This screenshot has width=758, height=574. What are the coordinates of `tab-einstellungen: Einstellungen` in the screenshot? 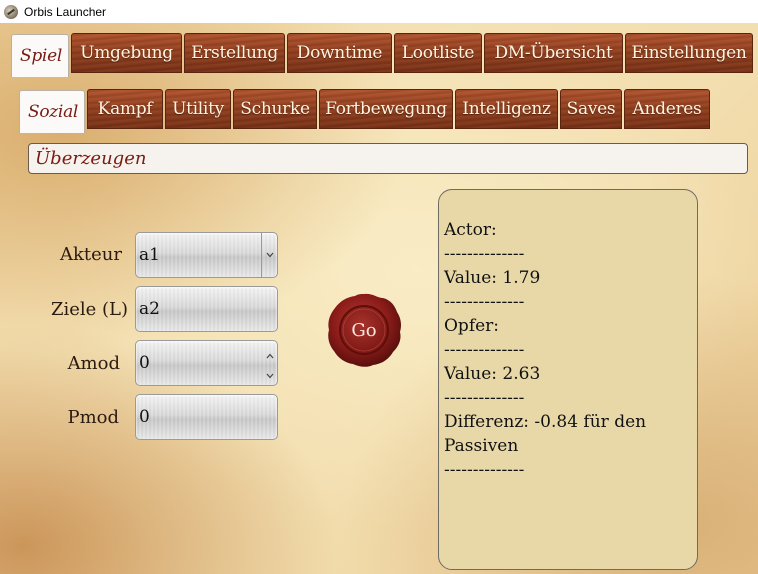 It's located at (689, 53).